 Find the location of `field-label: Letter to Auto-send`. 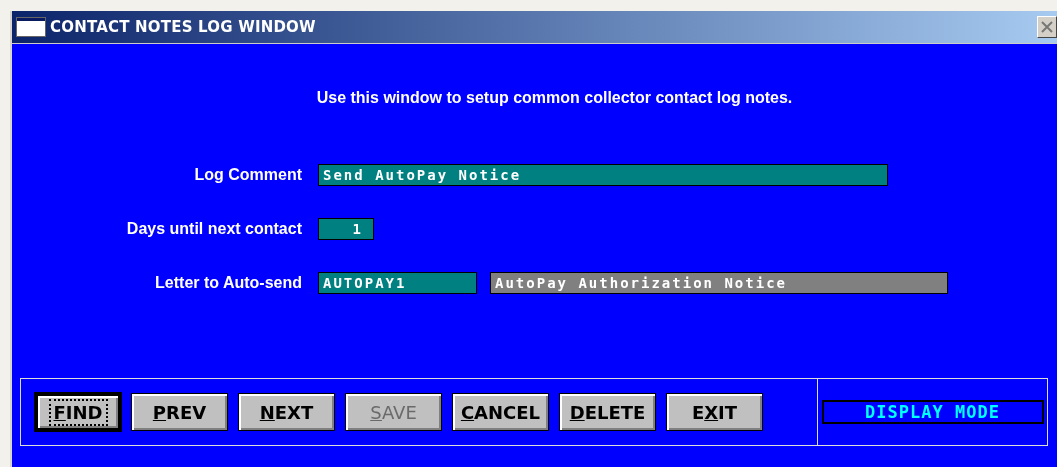

field-label: Letter to Auto-send is located at coordinates (228, 283).